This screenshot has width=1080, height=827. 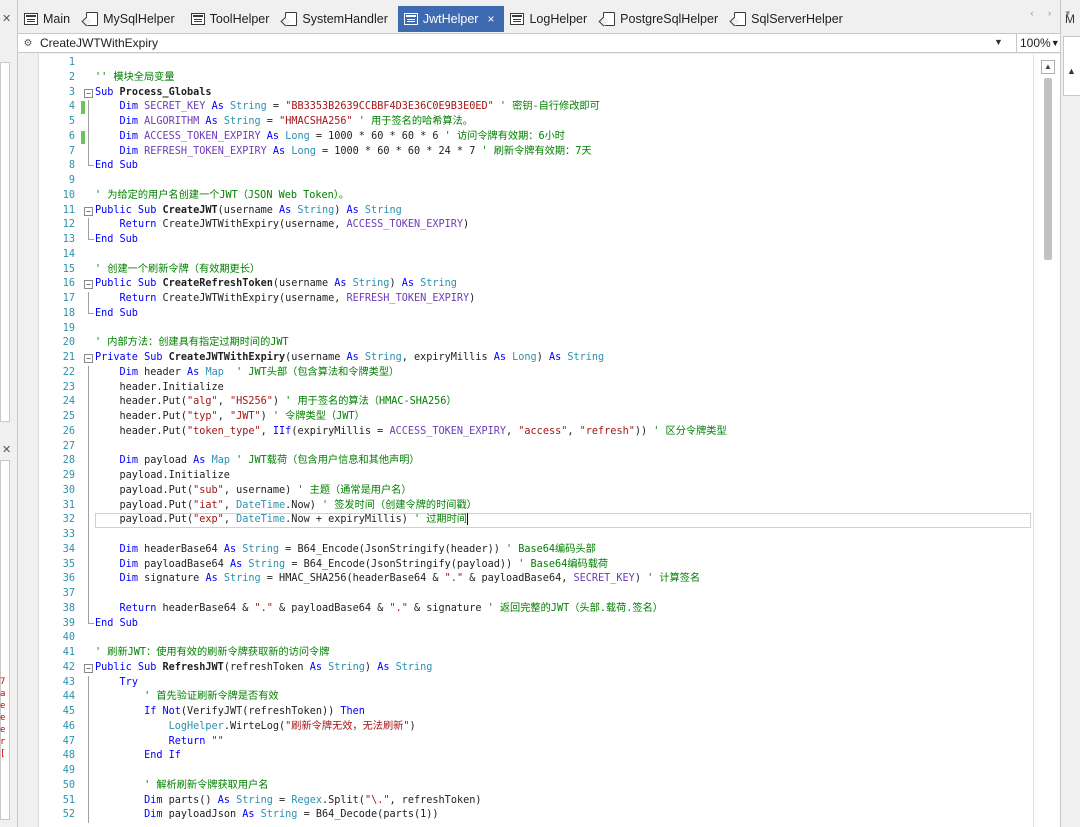 I want to click on tab-sqlserverhelper: SqlServerHelper, so click(x=790, y=19).